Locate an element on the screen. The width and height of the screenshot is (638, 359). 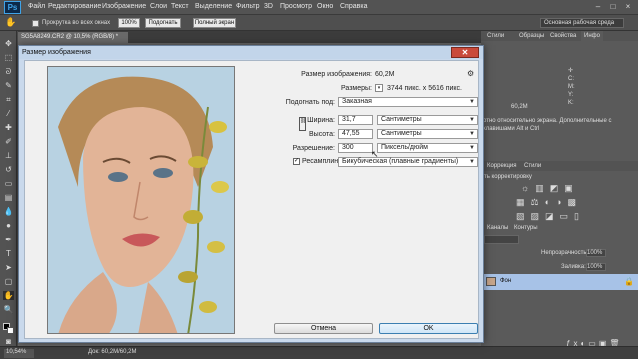
lasso-tool-icon: ᘐ is located at coordinates (8, 71).